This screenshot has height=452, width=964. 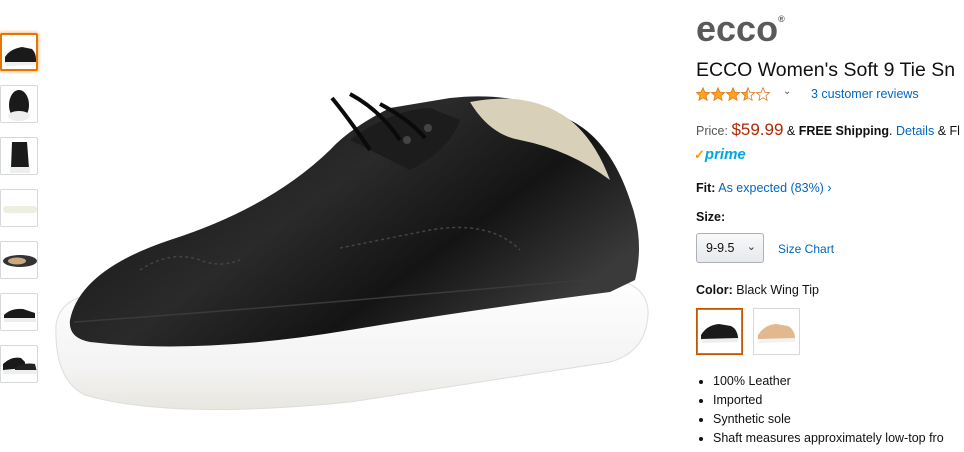 What do you see at coordinates (915, 131) in the screenshot?
I see `details-link: Details` at bounding box center [915, 131].